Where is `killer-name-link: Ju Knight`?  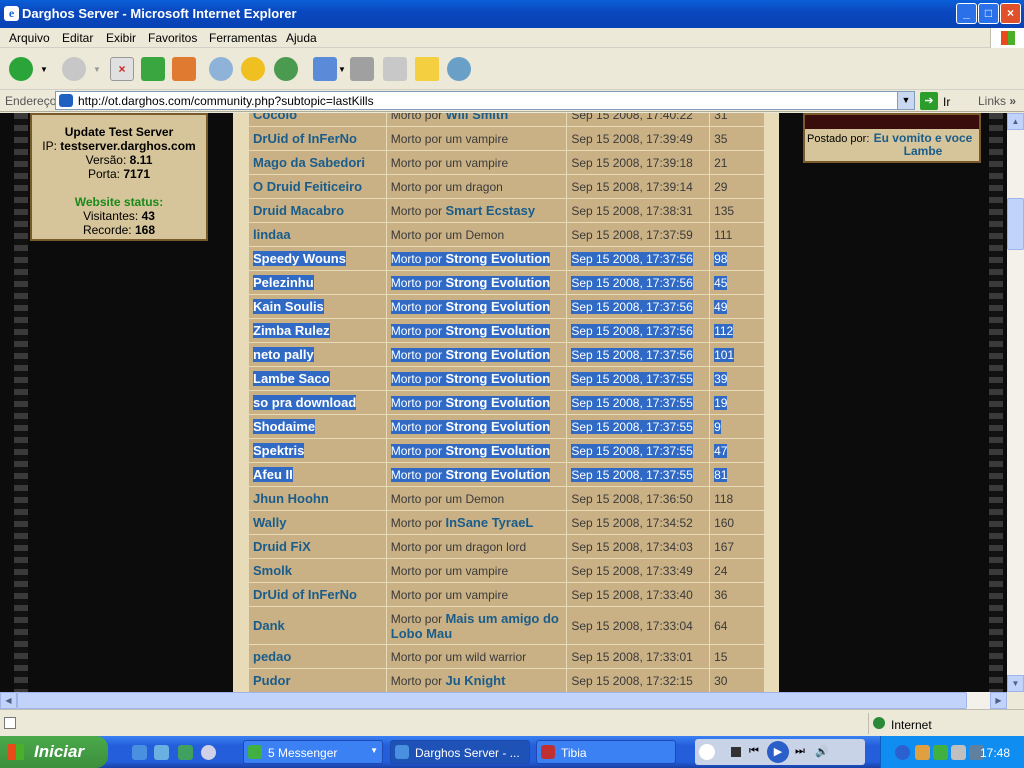
killer-name-link: Ju Knight is located at coordinates (475, 680).